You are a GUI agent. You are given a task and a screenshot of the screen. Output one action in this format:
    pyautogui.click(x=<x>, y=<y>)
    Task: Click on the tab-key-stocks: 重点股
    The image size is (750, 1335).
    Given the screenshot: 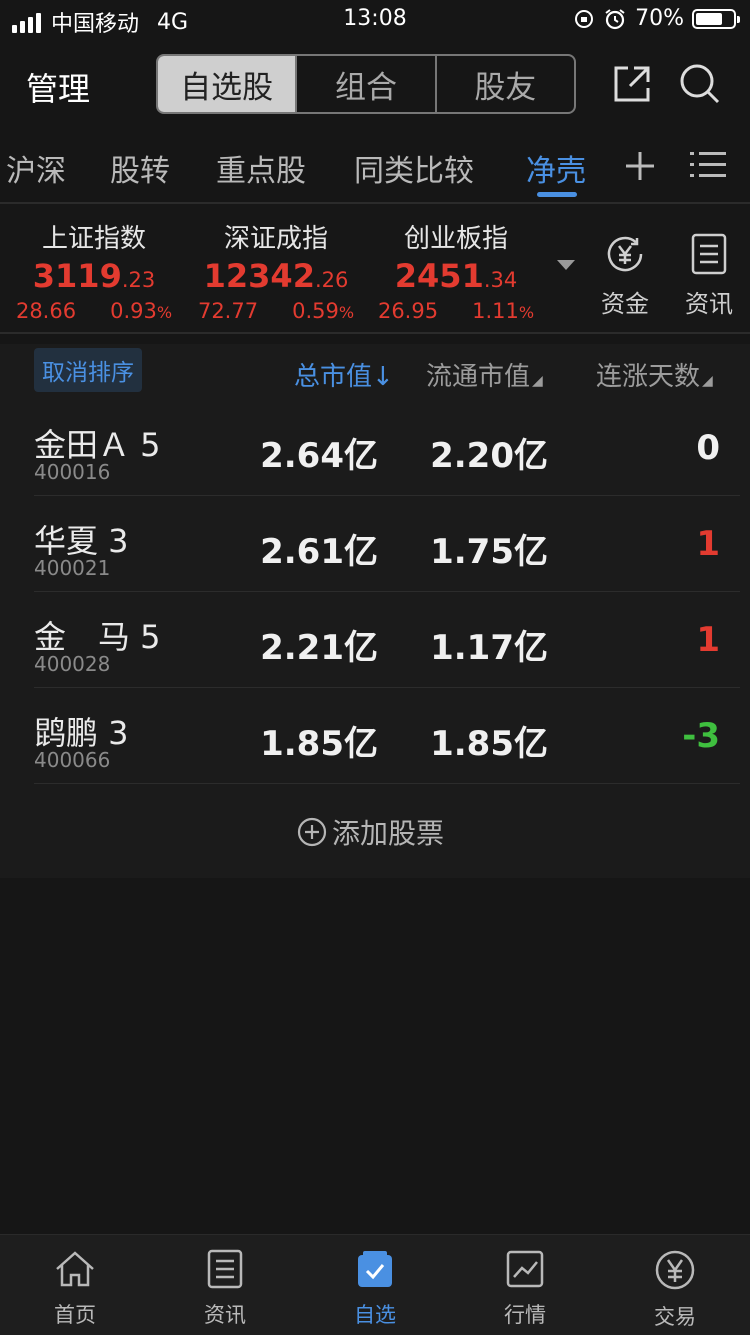 What is the action you would take?
    pyautogui.click(x=261, y=168)
    